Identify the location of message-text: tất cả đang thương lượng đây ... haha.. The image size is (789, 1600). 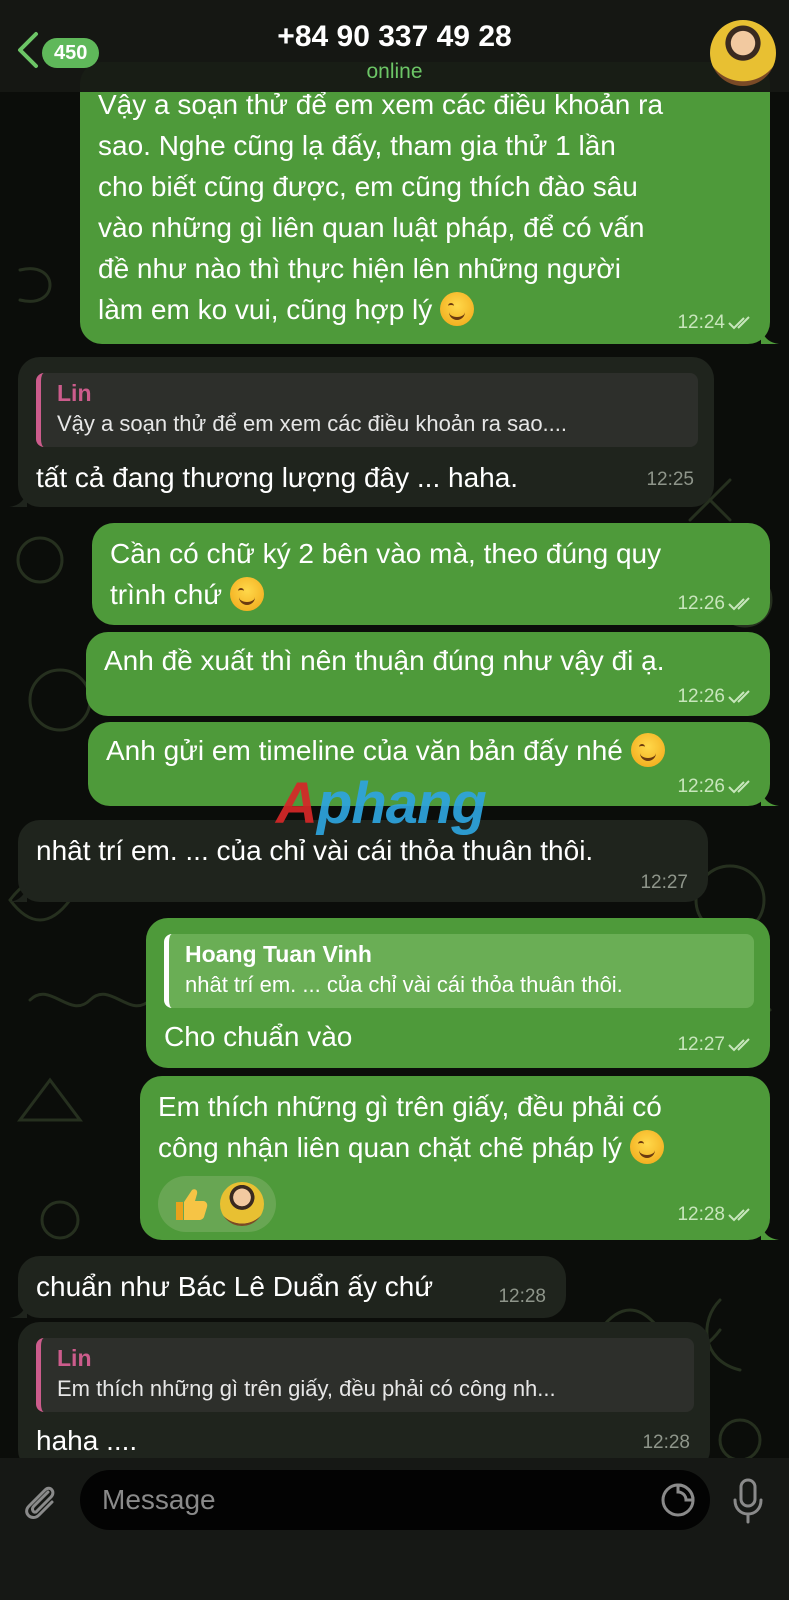
(277, 477).